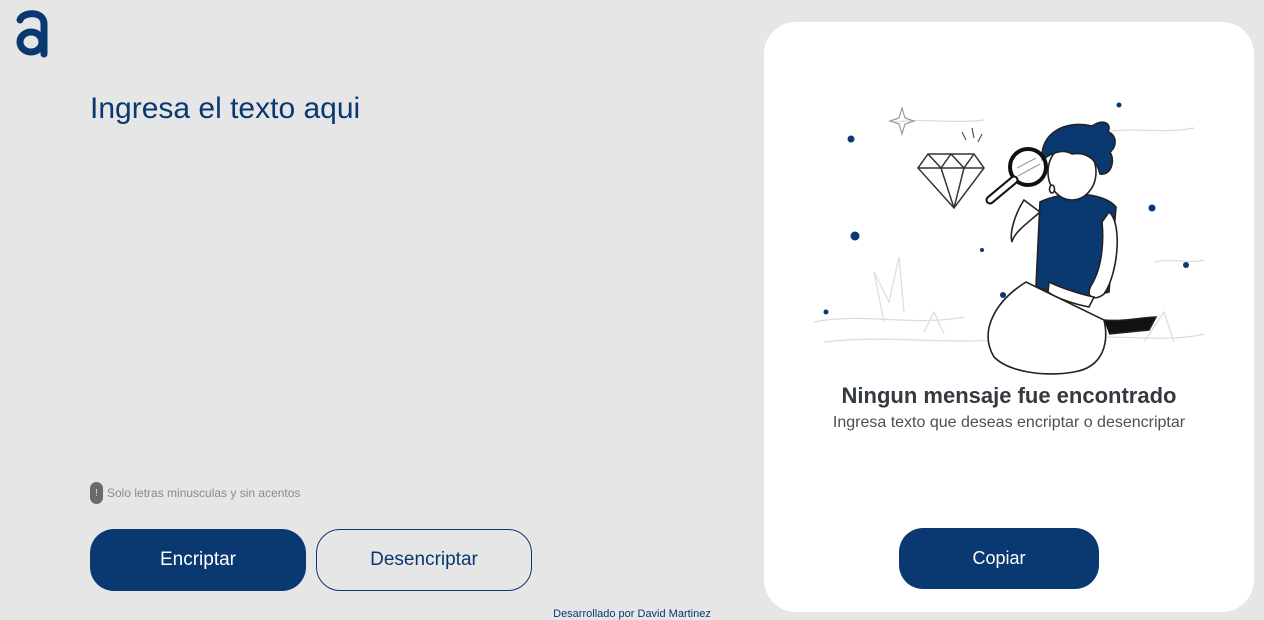  I want to click on copy-button: Copiar, so click(999, 558).